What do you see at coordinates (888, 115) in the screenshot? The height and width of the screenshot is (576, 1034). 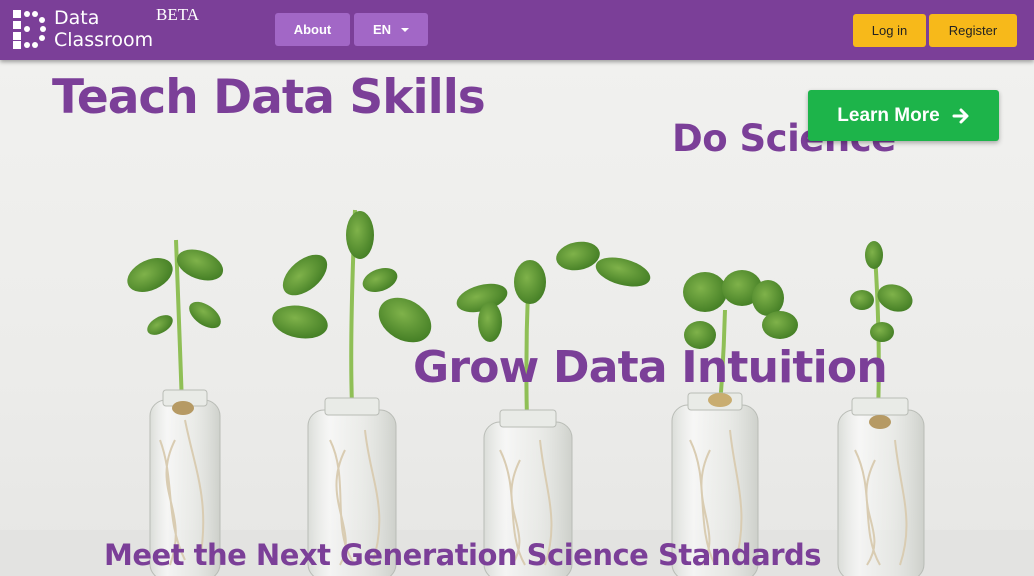 I see `learn-more-label: Learn More` at bounding box center [888, 115].